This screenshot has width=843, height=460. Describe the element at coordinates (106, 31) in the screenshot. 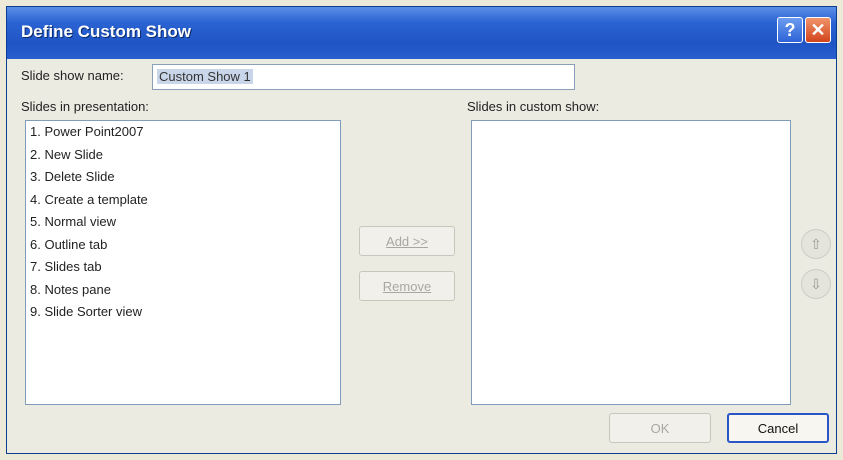

I see `dialog-title: Define Custom Show` at that location.